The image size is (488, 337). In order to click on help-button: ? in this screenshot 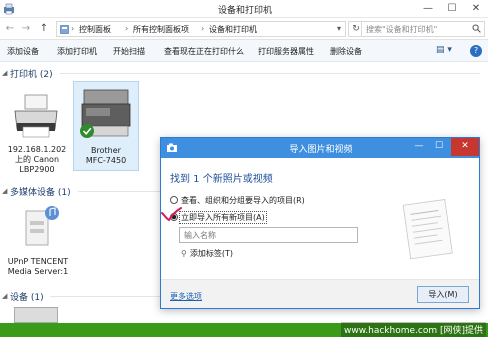, I will do `click(476, 51)`.